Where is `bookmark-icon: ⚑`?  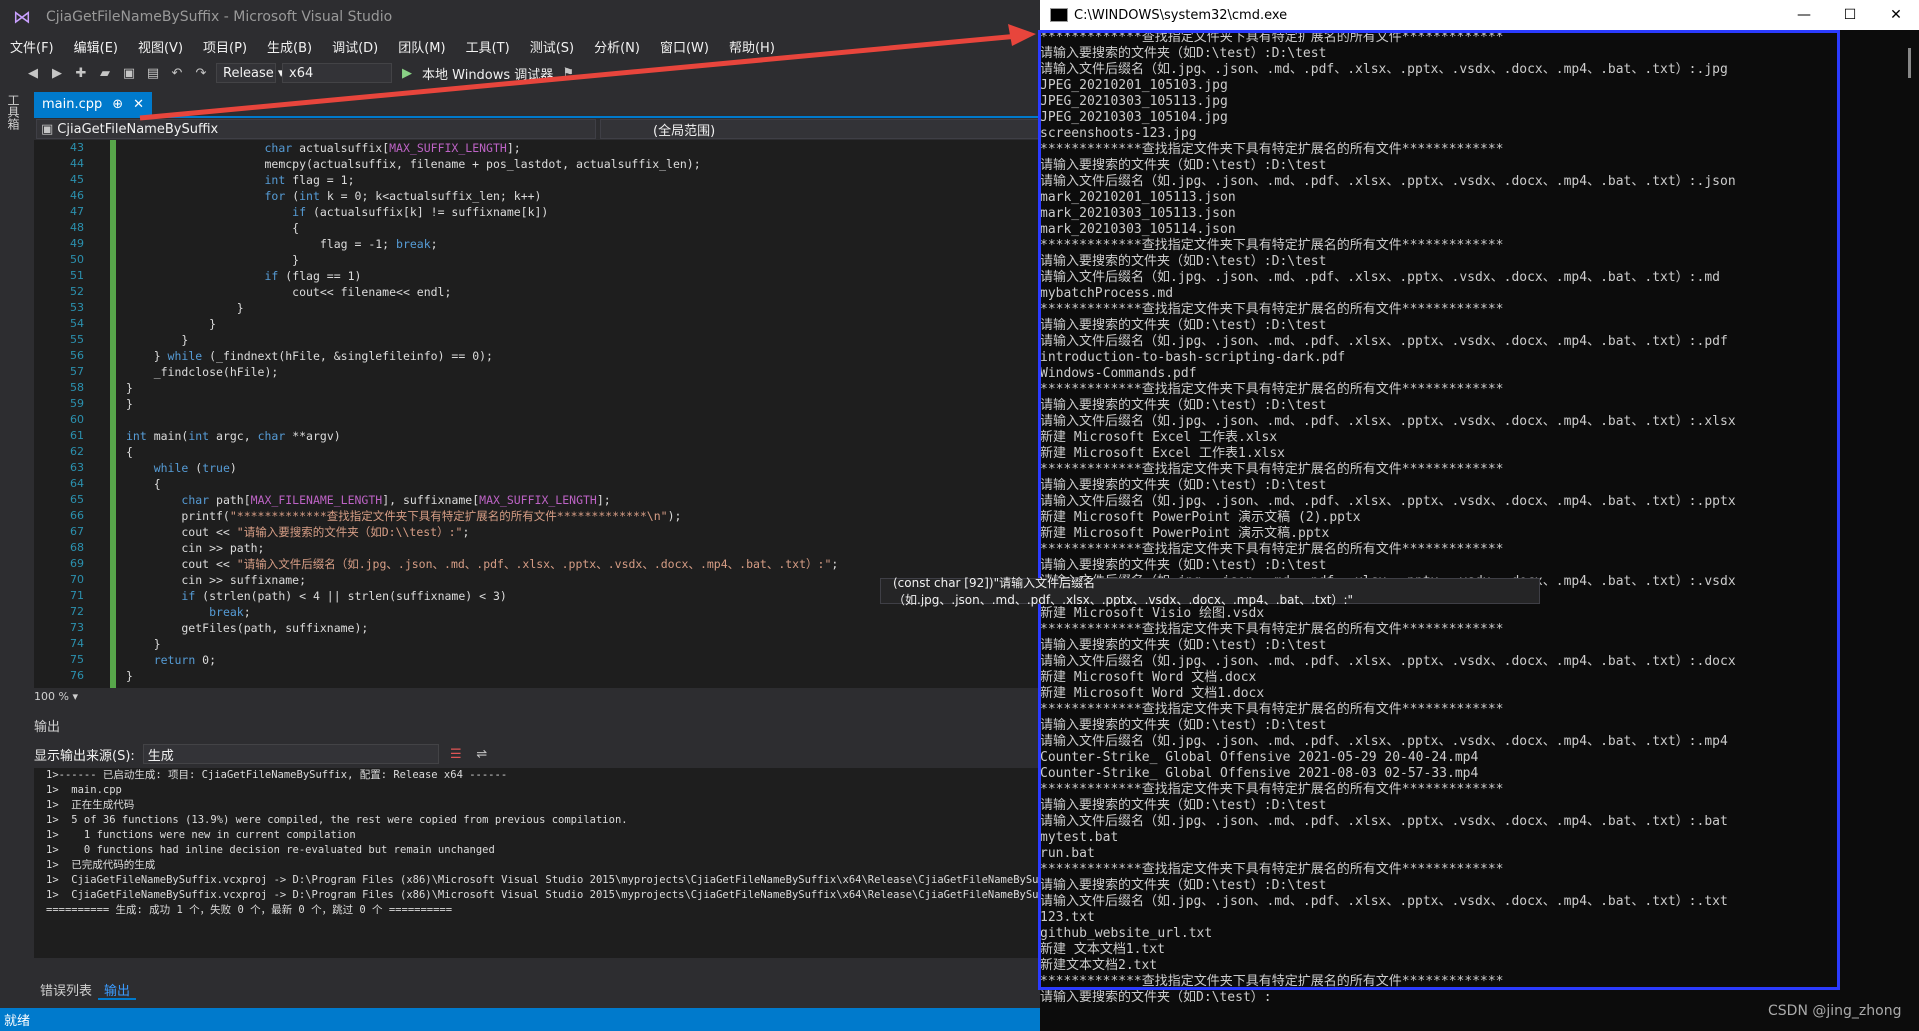
bookmark-icon: ⚑ is located at coordinates (568, 73).